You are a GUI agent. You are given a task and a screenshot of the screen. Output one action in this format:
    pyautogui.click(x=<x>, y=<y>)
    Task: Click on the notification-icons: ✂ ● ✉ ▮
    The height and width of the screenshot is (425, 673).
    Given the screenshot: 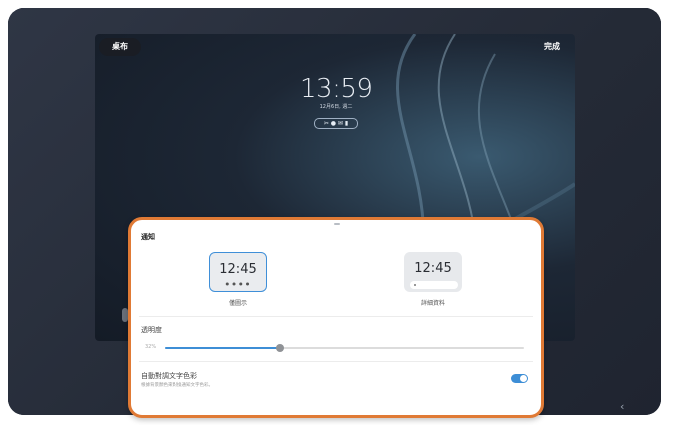 What is the action you would take?
    pyautogui.click(x=336, y=123)
    